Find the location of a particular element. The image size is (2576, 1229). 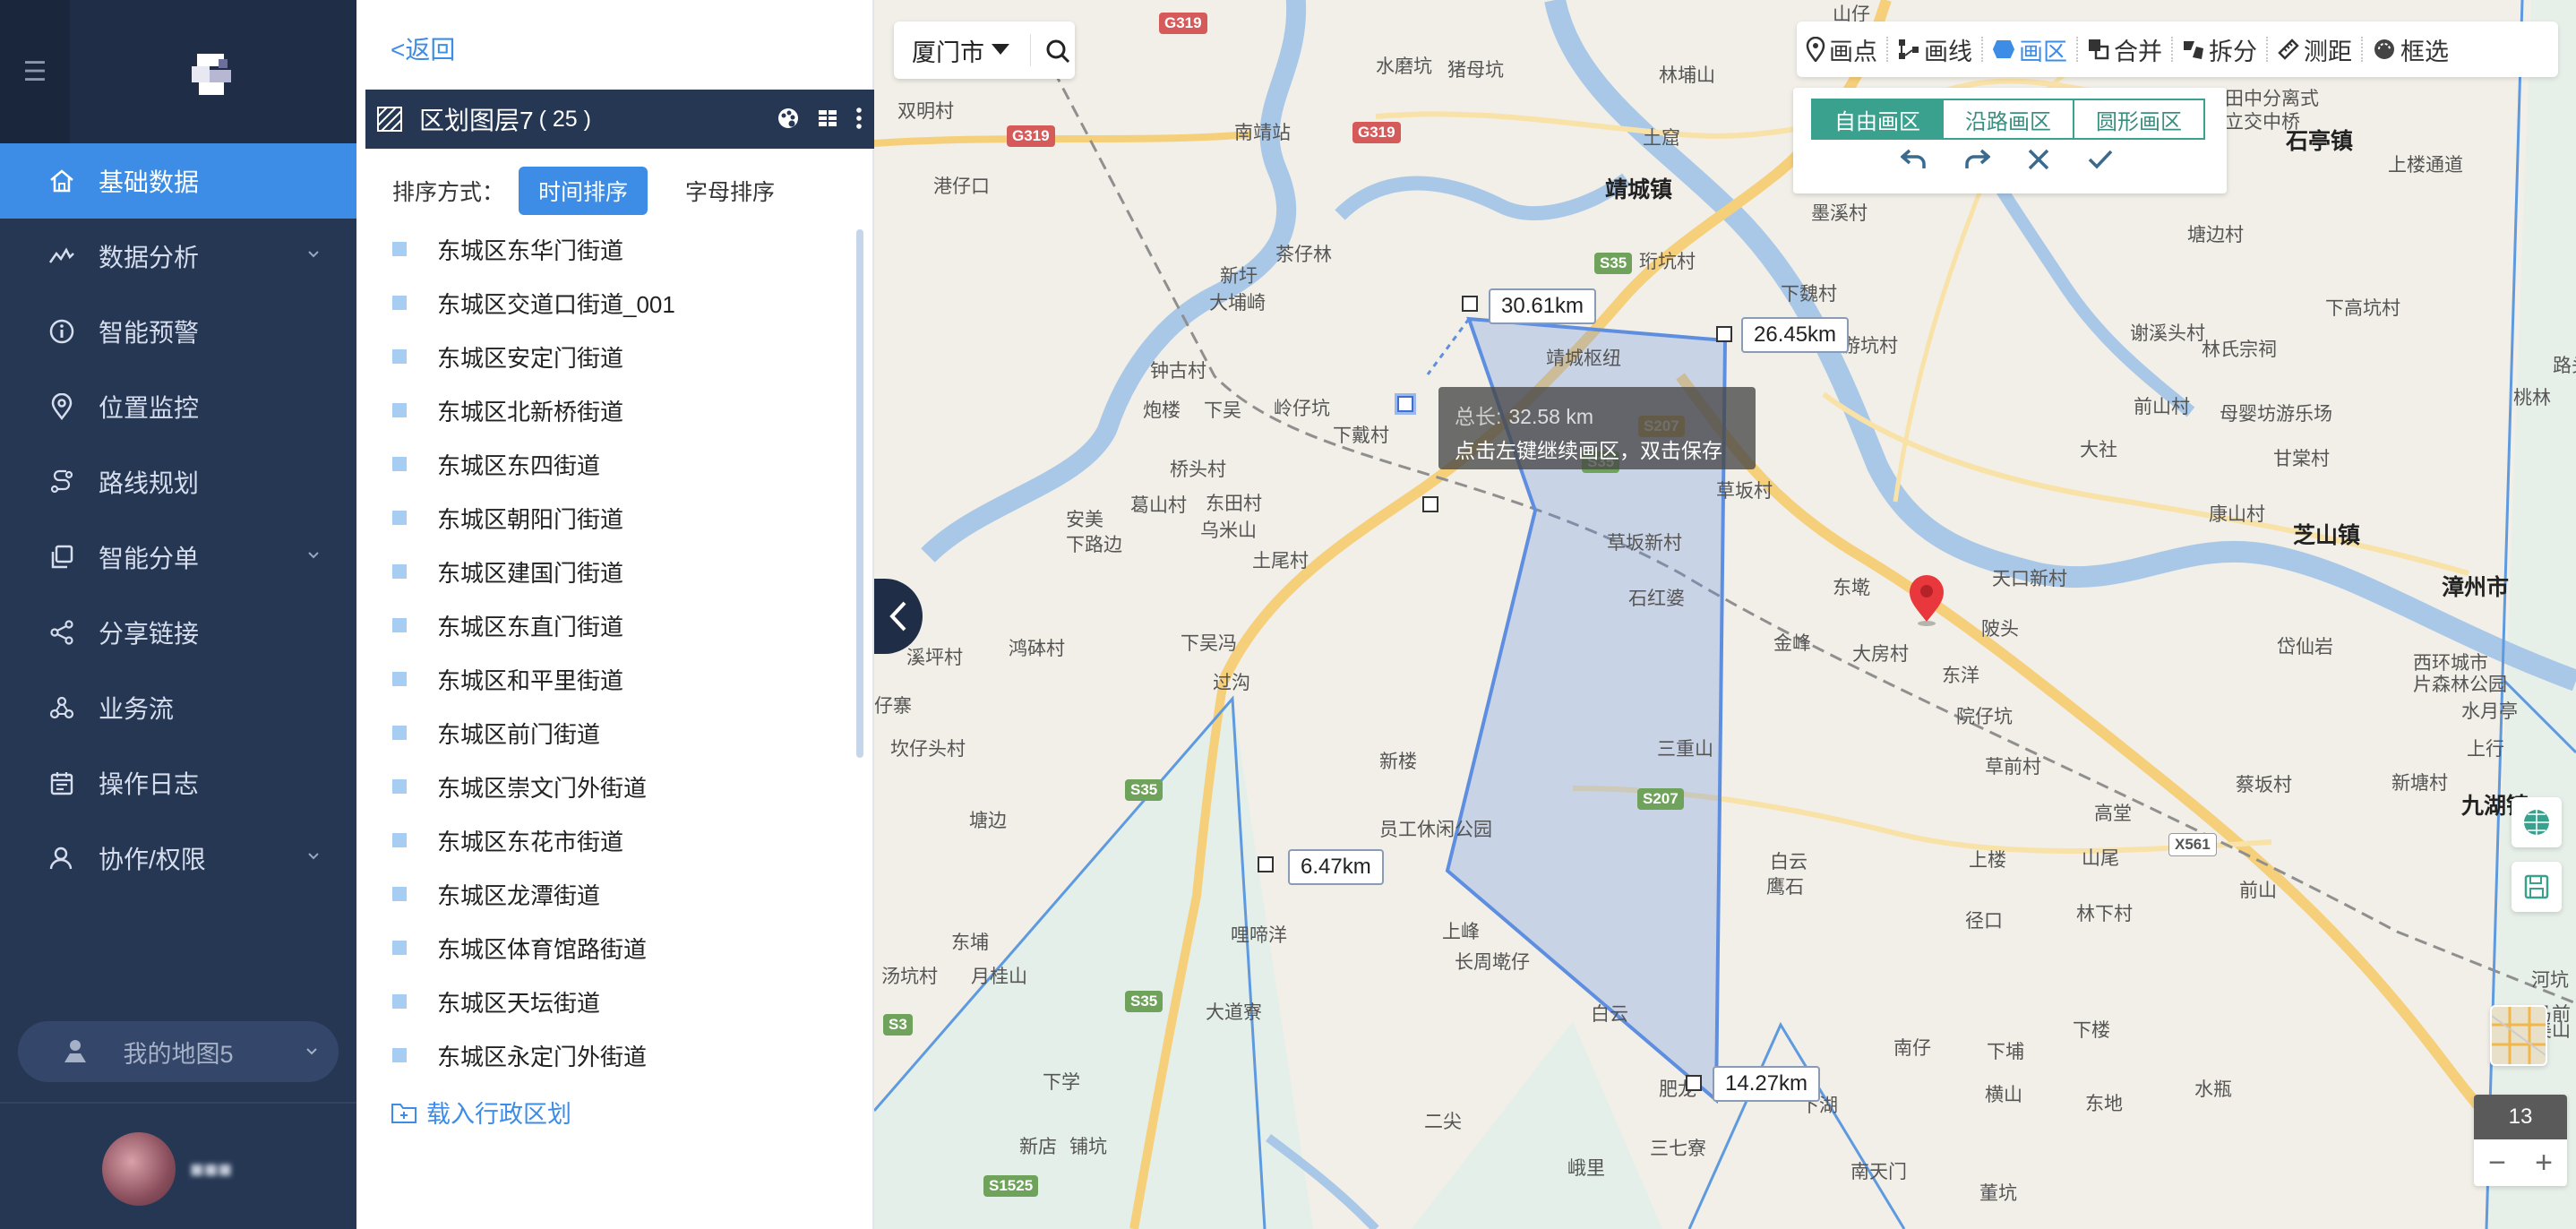

layer-name: 区划图层7 is located at coordinates (476, 121).